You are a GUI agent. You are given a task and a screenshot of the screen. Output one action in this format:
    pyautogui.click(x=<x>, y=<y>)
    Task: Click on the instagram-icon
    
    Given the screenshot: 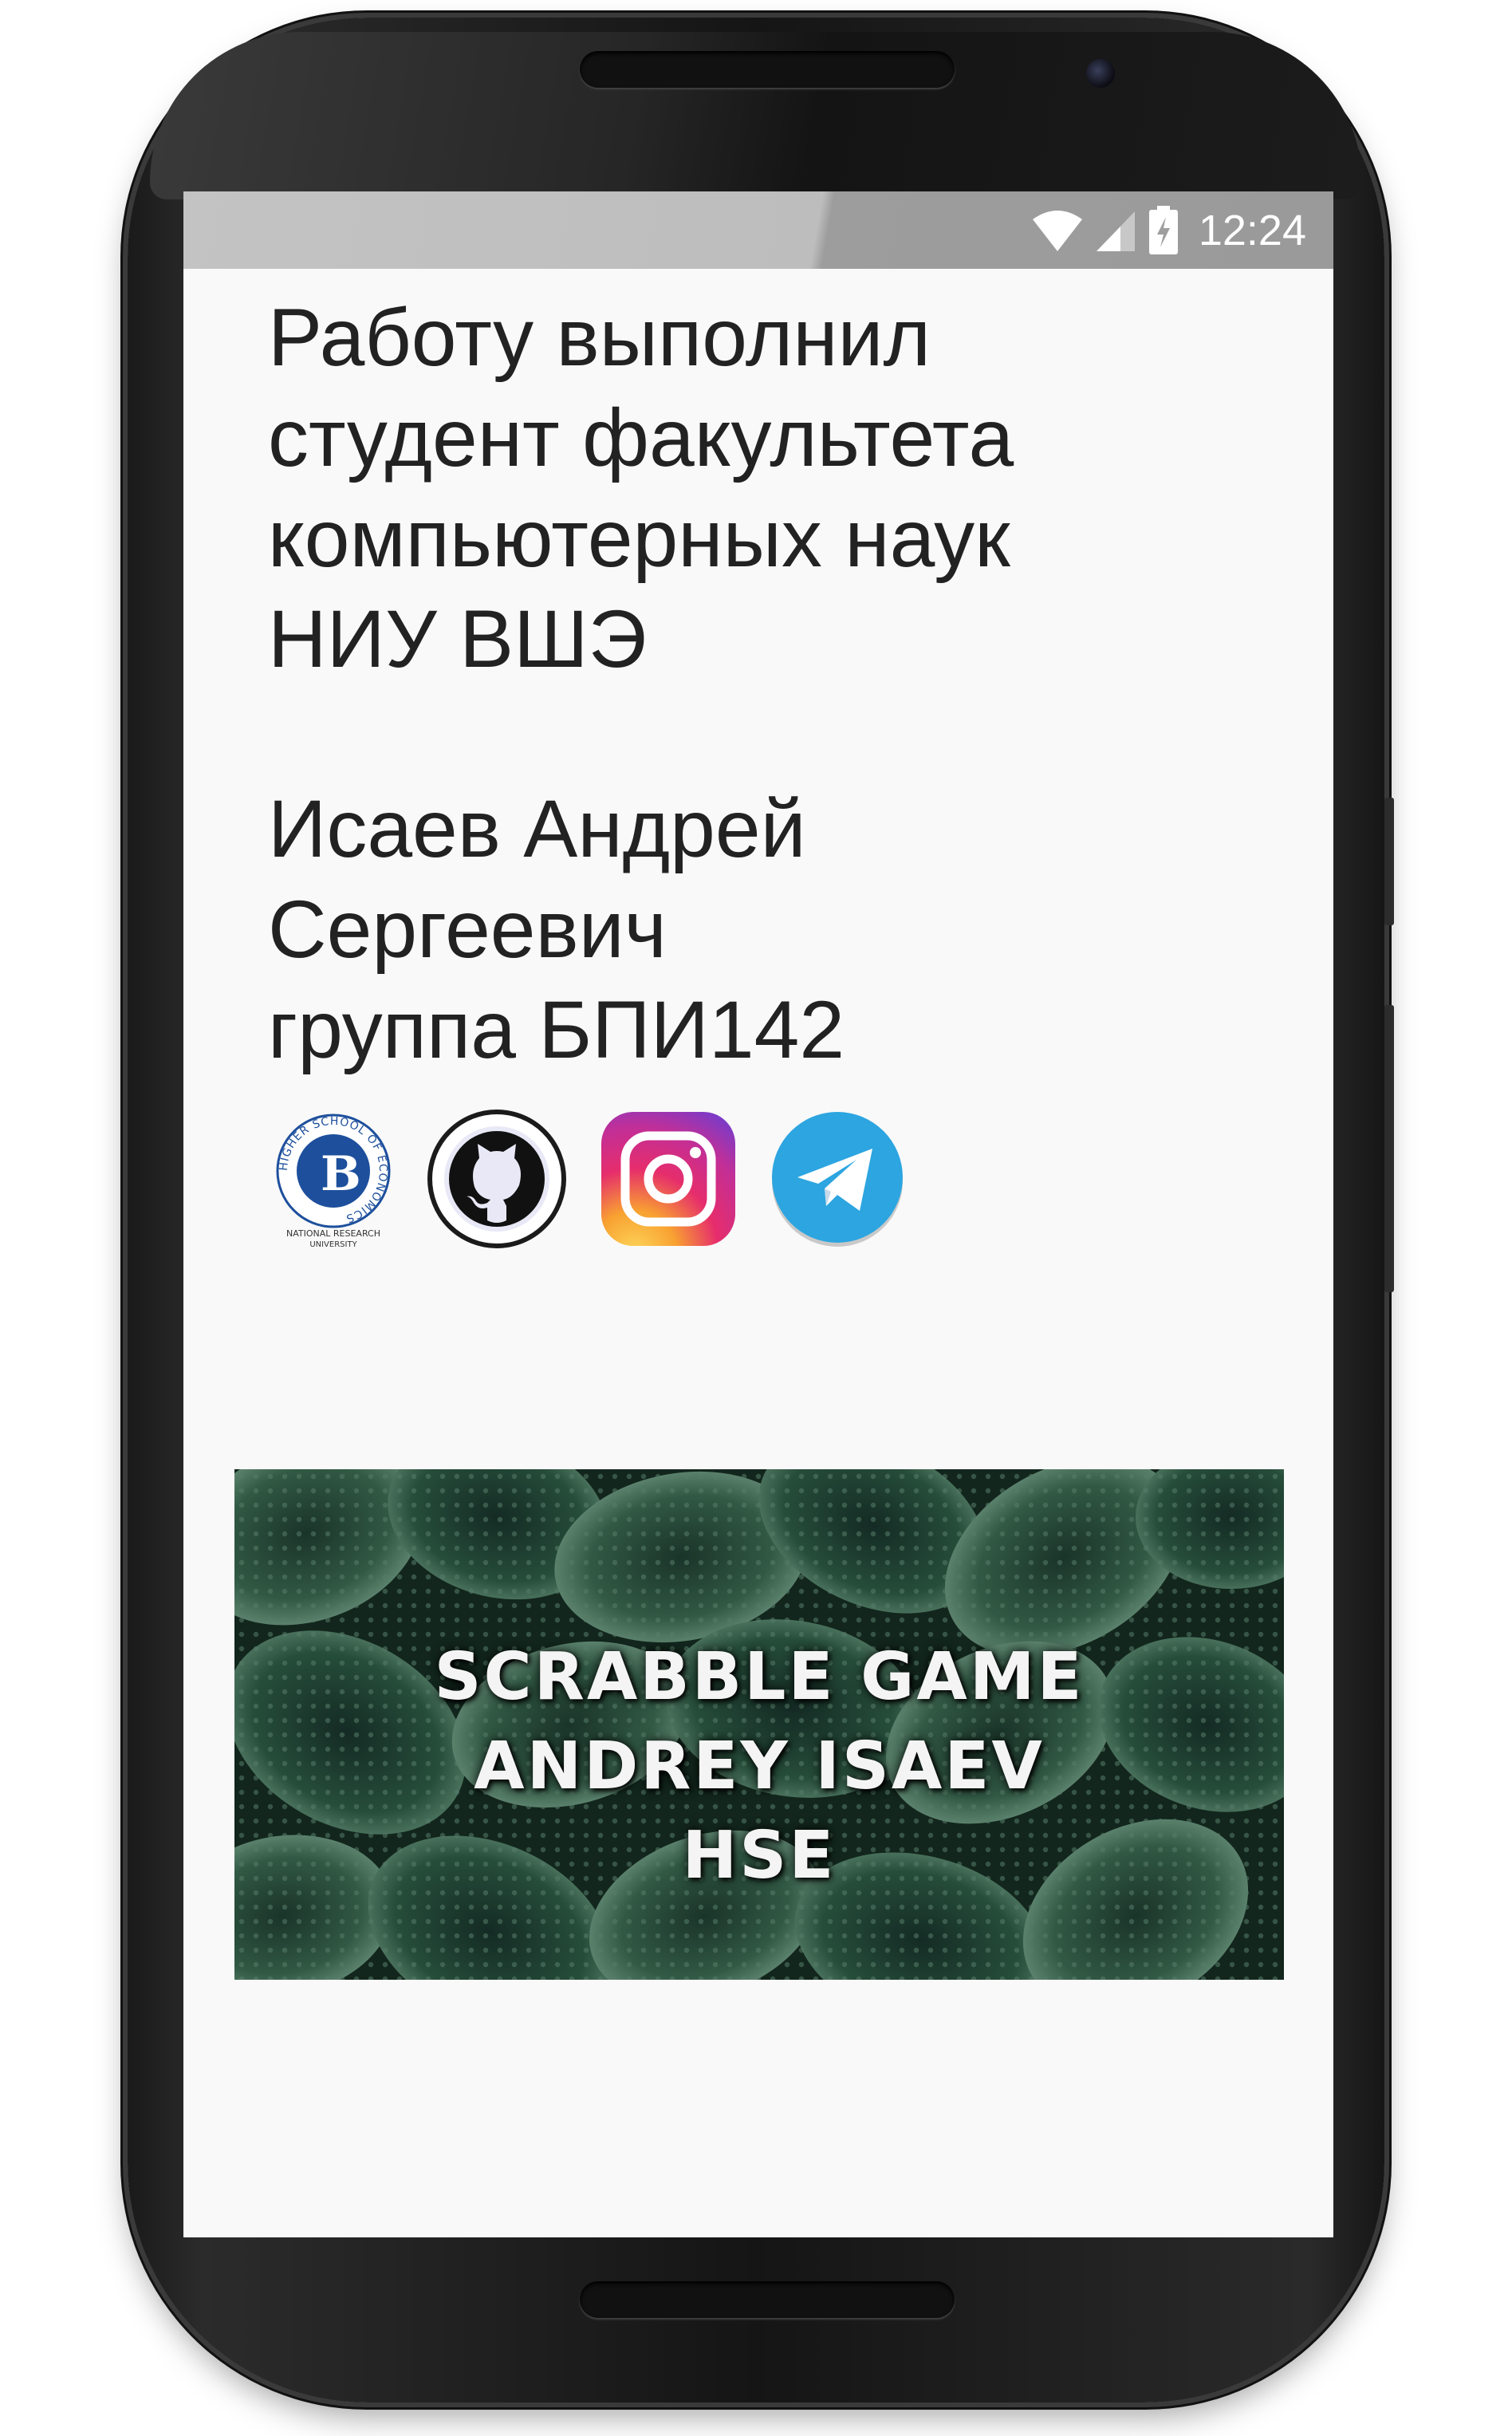 What is the action you would take?
    pyautogui.click(x=668, y=1179)
    